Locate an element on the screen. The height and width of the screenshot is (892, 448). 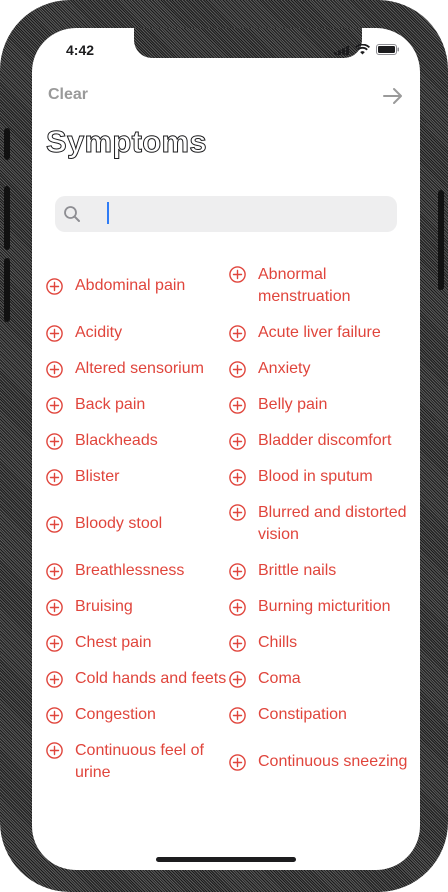
symptom-label: Congestion is located at coordinates (115, 714).